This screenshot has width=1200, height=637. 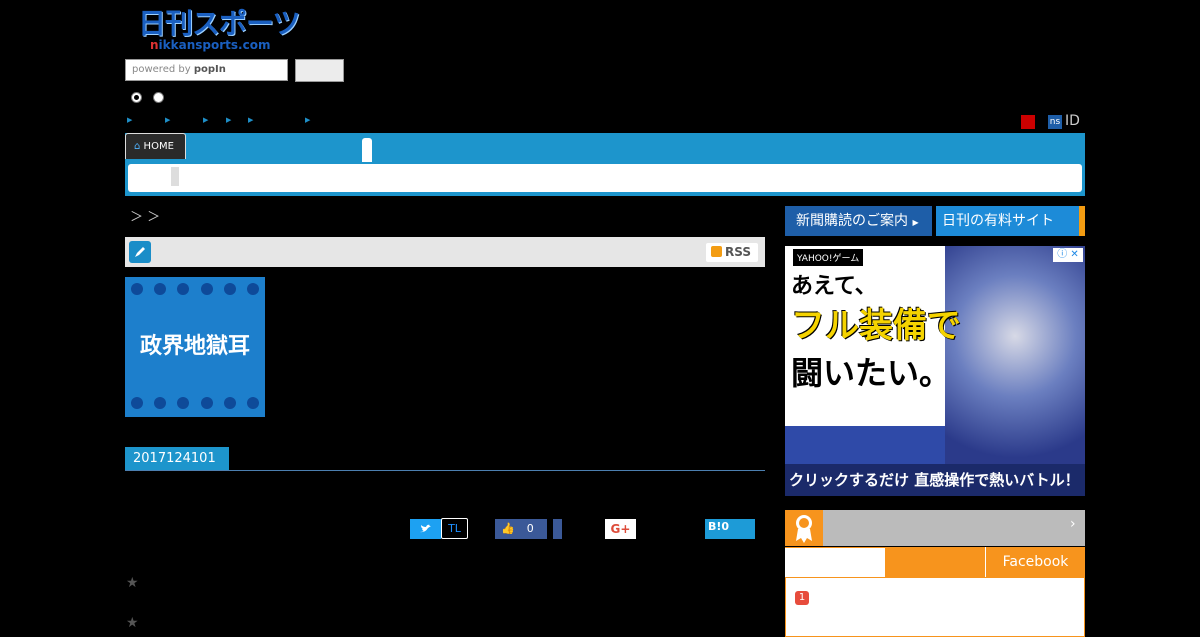 I want to click on column-header-bar, so click(x=445, y=252).